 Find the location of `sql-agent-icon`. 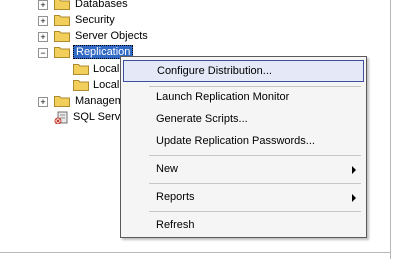

sql-agent-icon is located at coordinates (61, 117).